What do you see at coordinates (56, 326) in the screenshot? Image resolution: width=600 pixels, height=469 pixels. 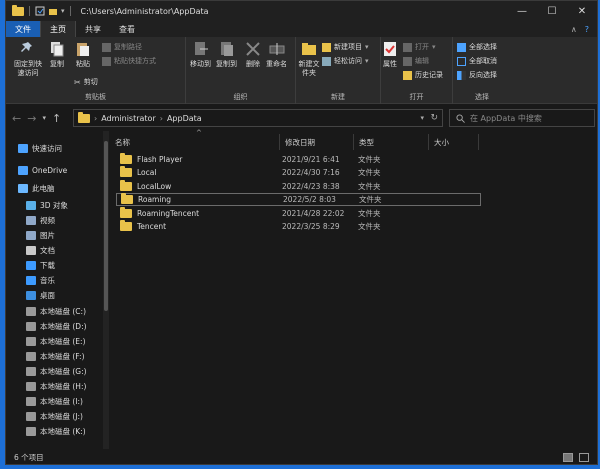 I see `nav-item: 本地磁盘 (D:)` at bounding box center [56, 326].